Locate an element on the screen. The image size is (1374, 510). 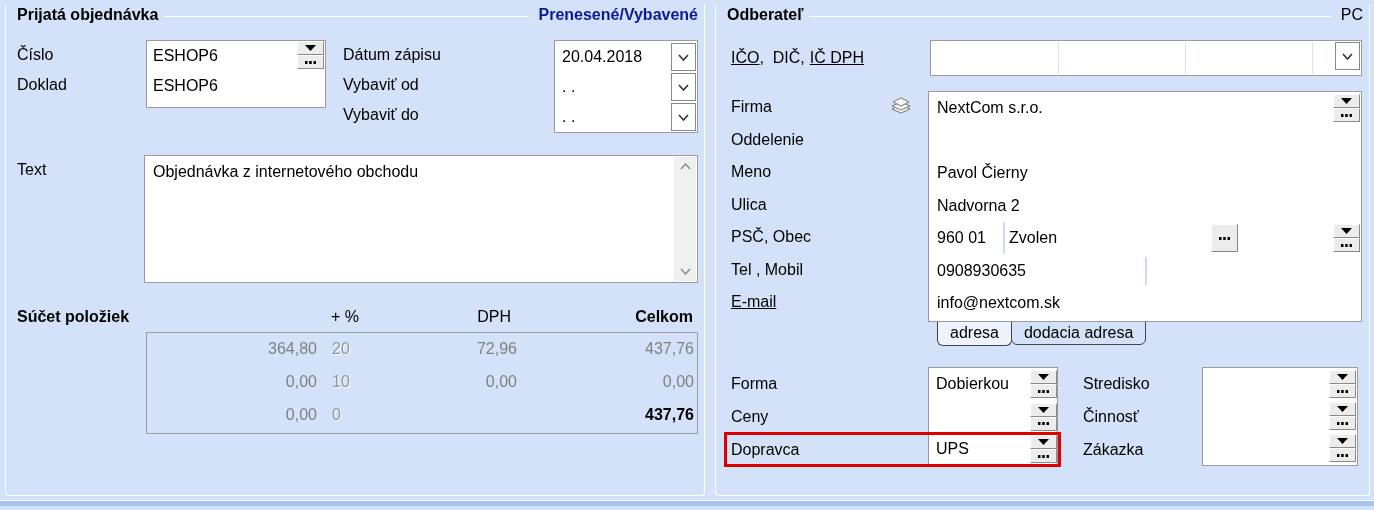
link: E-mail is located at coordinates (754, 302).